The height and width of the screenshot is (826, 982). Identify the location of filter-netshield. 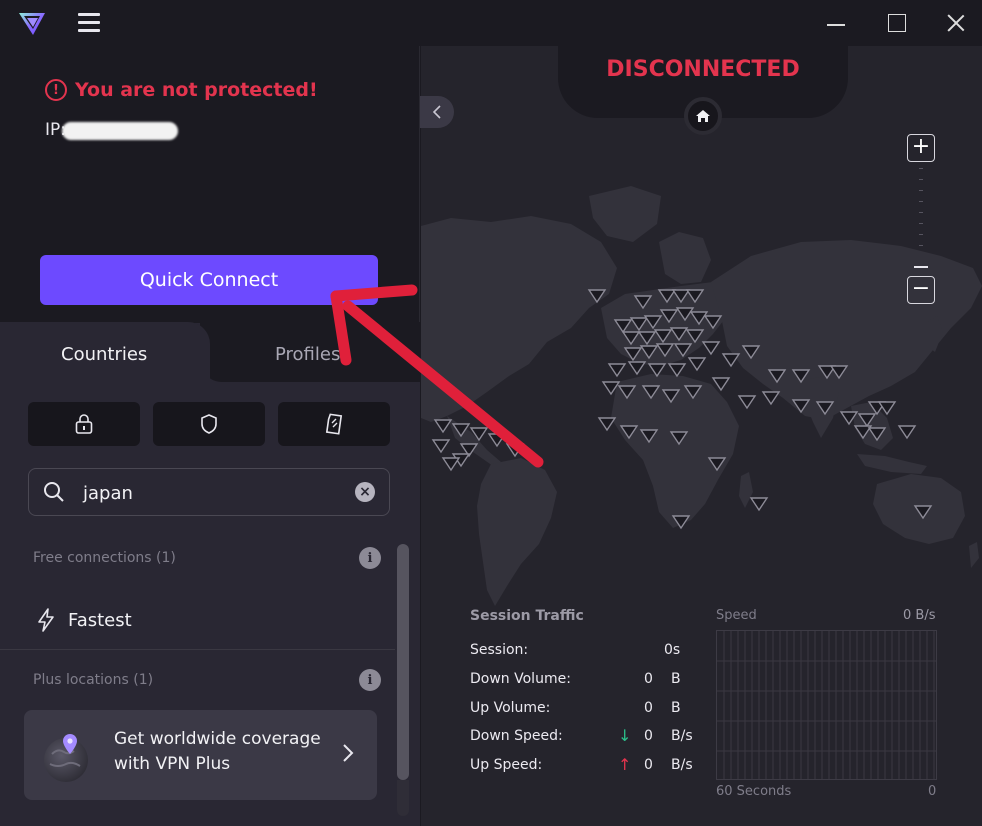
(209, 424).